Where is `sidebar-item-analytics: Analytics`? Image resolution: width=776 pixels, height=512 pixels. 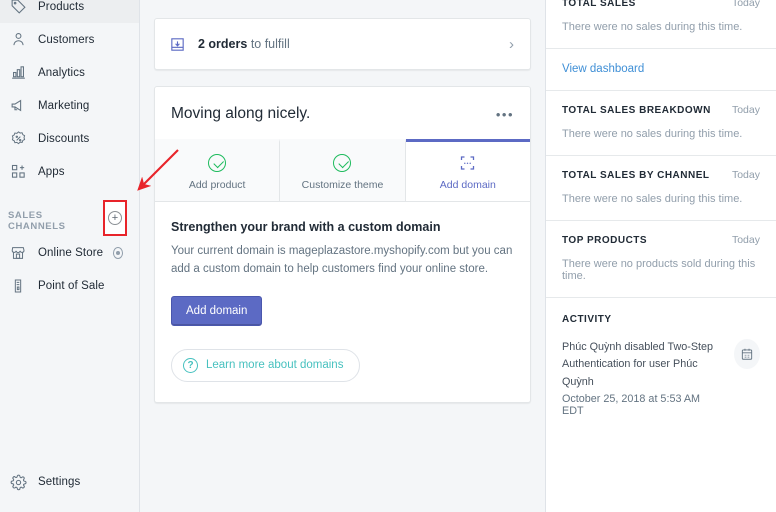 sidebar-item-analytics: Analytics is located at coordinates (69, 72).